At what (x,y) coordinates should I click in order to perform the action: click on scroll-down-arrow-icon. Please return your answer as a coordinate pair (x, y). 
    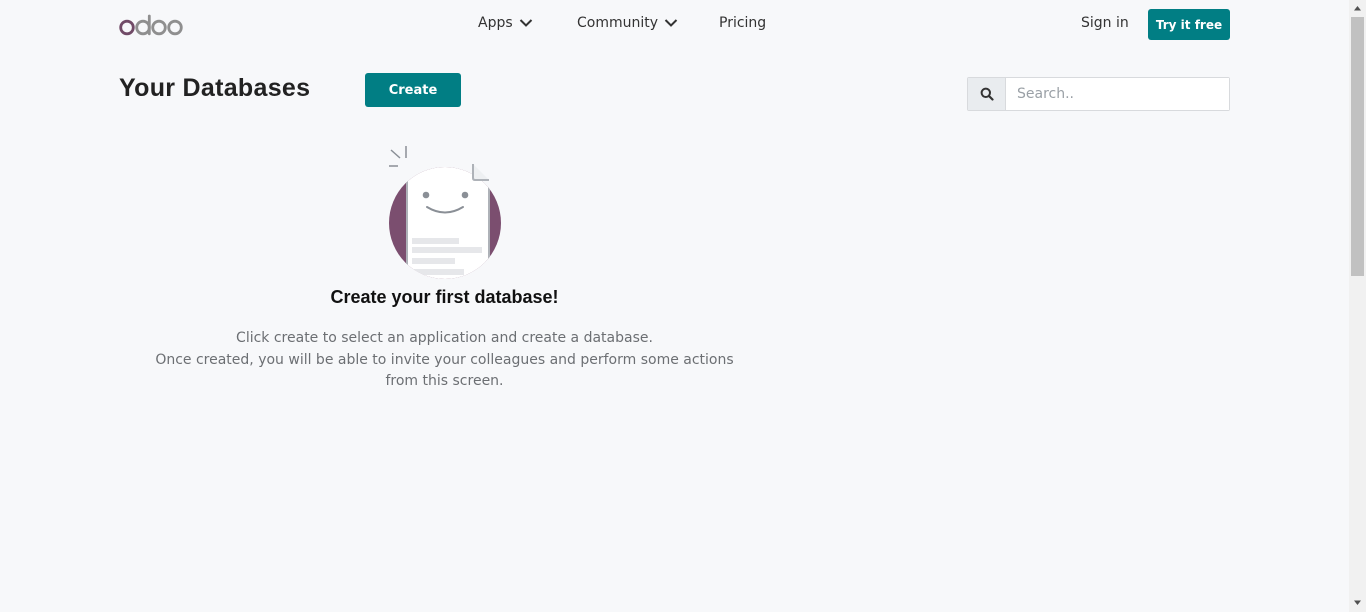
    Looking at the image, I should click on (1357, 602).